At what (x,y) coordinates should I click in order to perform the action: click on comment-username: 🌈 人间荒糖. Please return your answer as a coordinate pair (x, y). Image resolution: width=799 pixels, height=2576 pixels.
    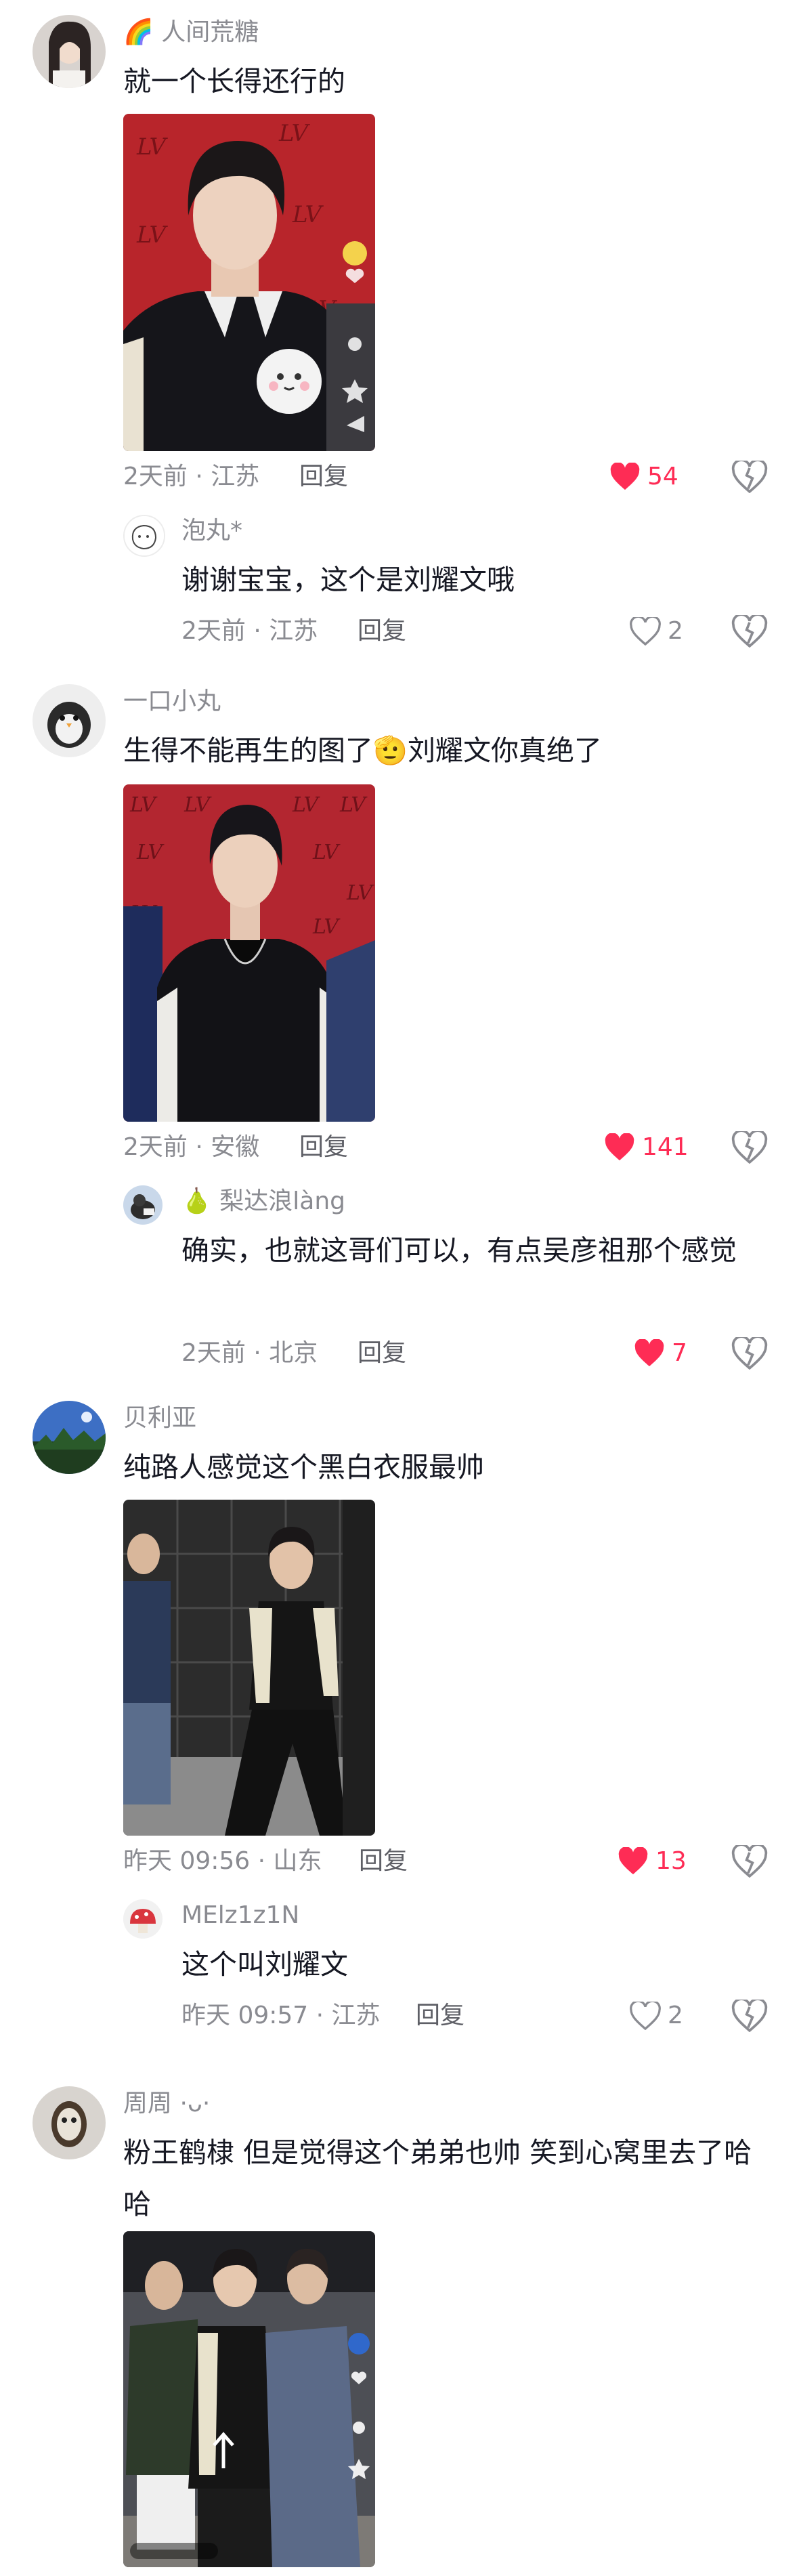
    Looking at the image, I should click on (191, 32).